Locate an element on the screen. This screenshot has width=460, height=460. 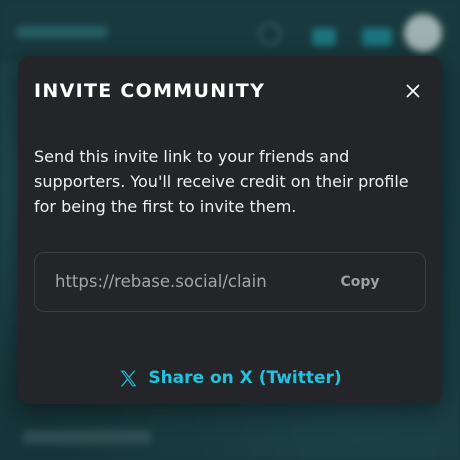
close-button is located at coordinates (413, 91).